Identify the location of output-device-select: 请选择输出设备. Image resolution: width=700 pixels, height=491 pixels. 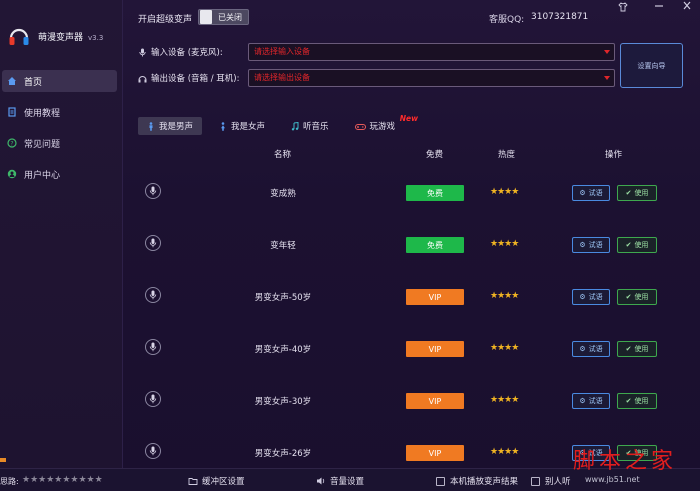
(431, 78).